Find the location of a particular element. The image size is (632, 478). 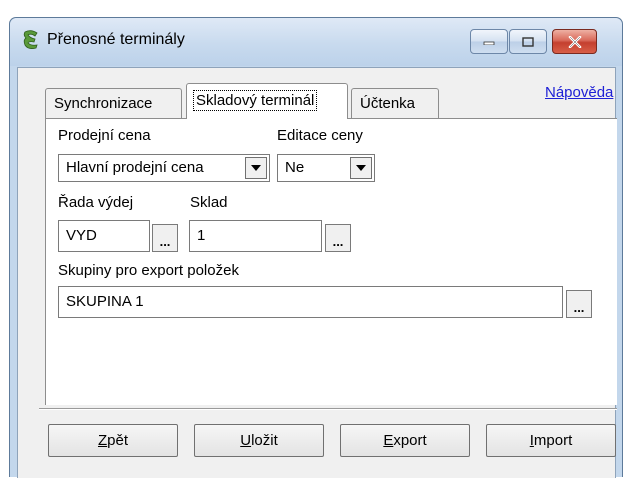

separator is located at coordinates (328, 409).